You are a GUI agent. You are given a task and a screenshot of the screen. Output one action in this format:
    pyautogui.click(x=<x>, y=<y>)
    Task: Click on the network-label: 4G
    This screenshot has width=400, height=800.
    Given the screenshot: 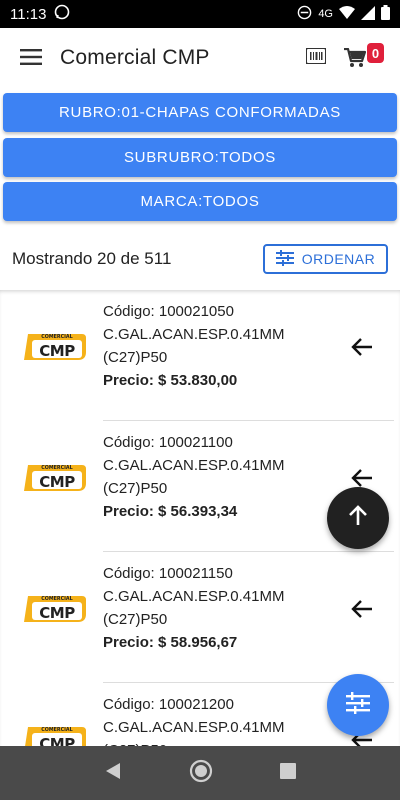 What is the action you would take?
    pyautogui.click(x=325, y=14)
    